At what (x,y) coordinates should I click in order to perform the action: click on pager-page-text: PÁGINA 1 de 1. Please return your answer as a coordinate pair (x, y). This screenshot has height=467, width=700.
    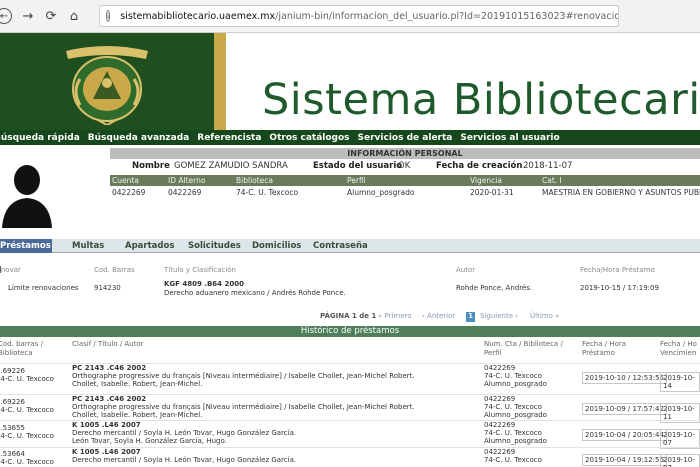
    Looking at the image, I should click on (348, 316).